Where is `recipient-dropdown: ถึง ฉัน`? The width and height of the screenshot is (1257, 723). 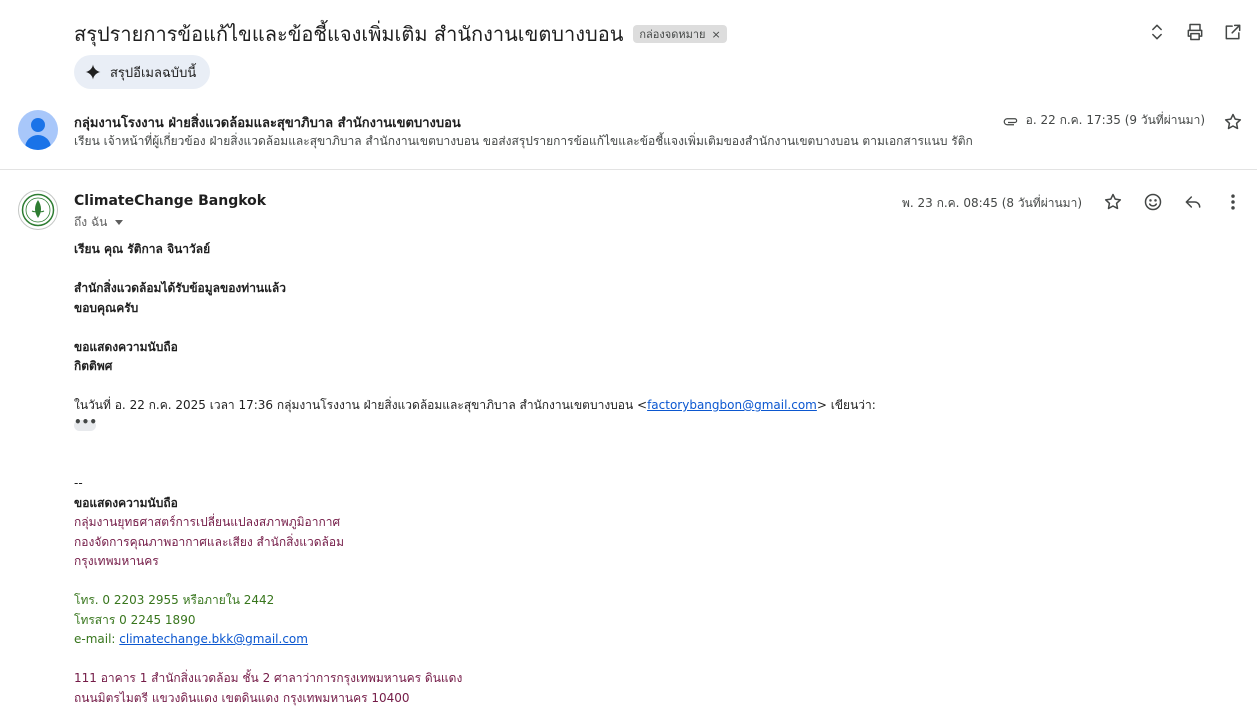 recipient-dropdown: ถึง ฉัน is located at coordinates (99, 222).